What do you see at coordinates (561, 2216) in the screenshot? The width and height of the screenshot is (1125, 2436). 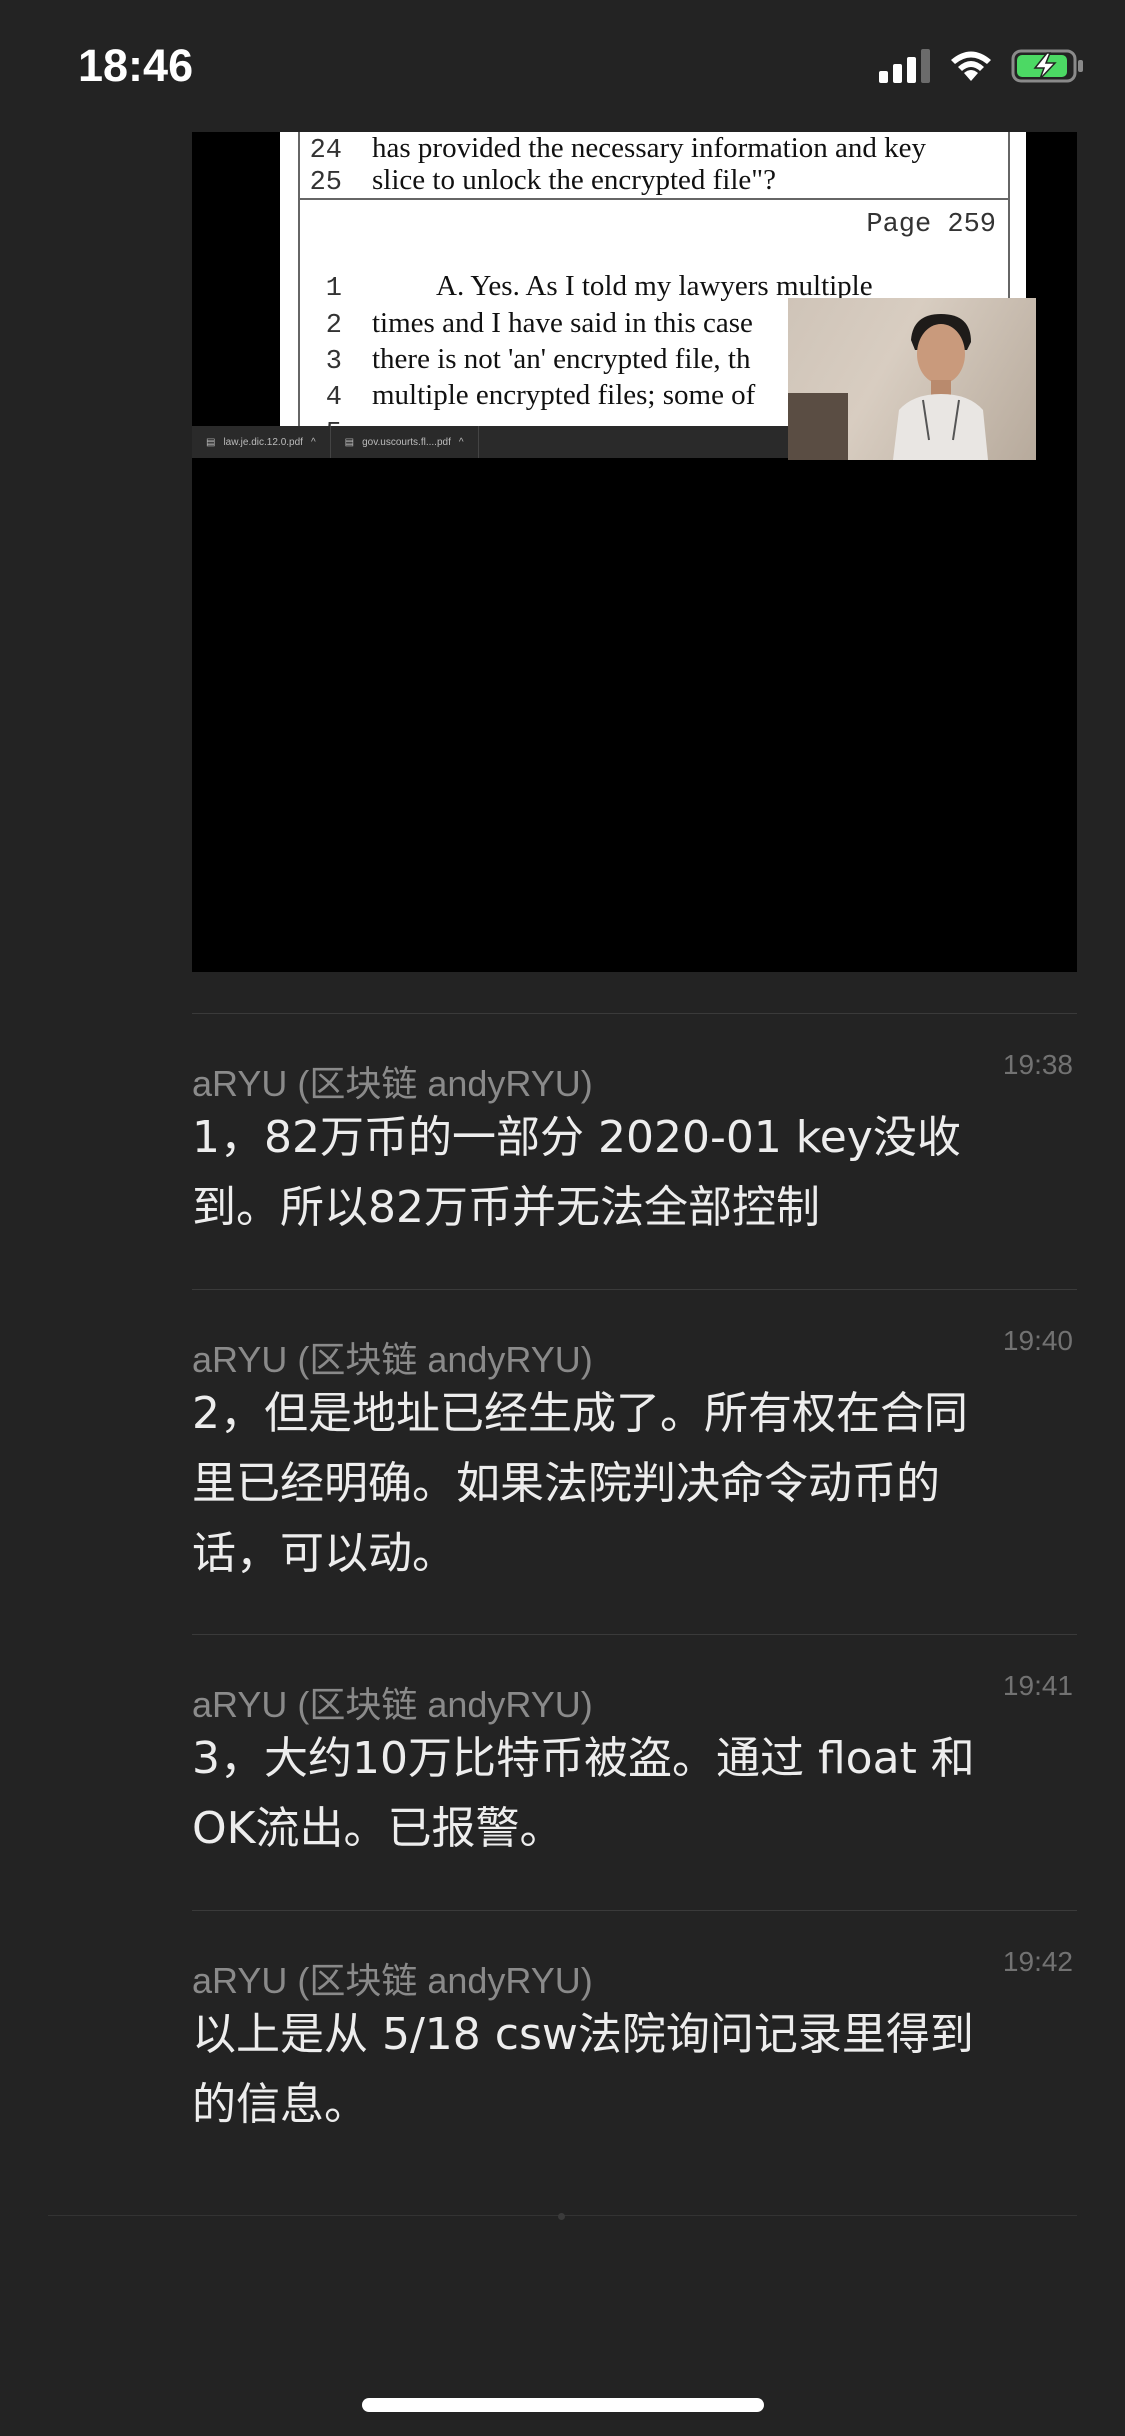 I see `scroll-indicator-dot` at bounding box center [561, 2216].